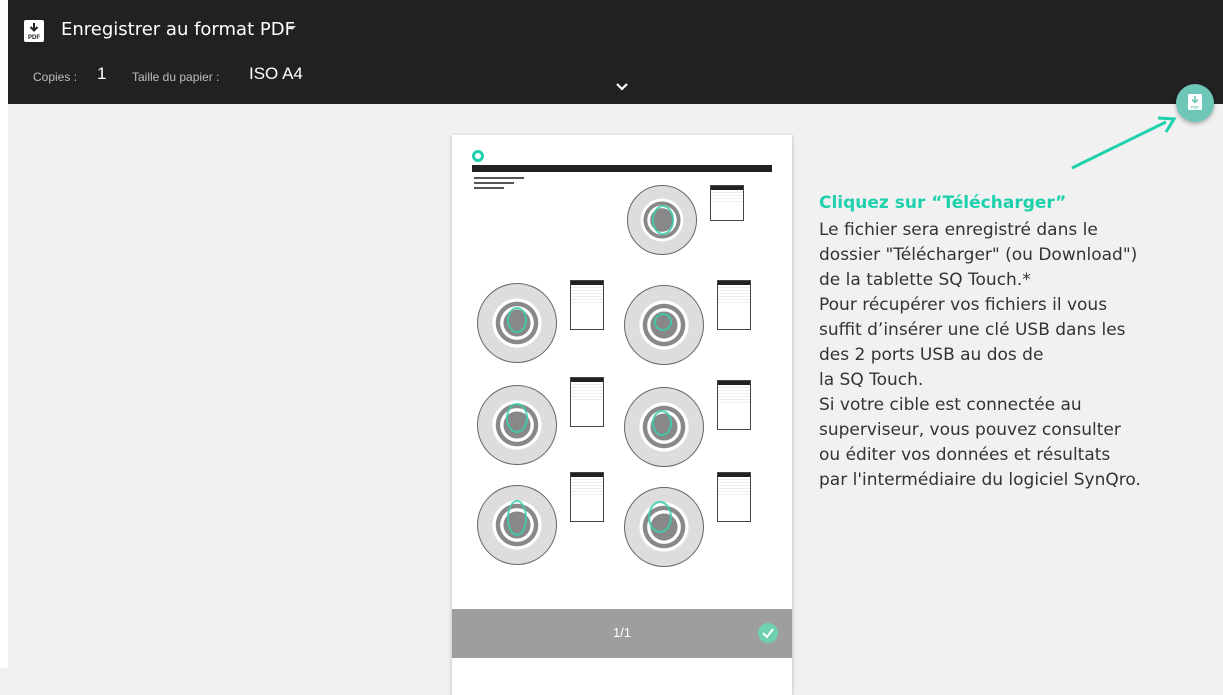  I want to click on page-counter: 1/1, so click(622, 632).